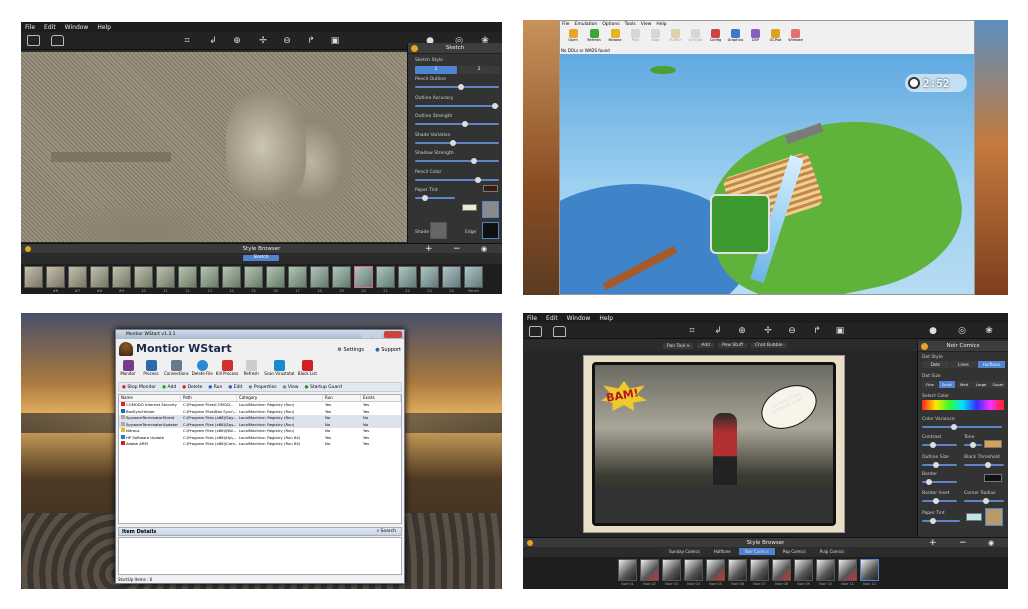 This screenshot has height=609, width=1028. What do you see at coordinates (714, 444) in the screenshot?
I see `comic-page: BAM! Useless! Does anybody care?` at bounding box center [714, 444].